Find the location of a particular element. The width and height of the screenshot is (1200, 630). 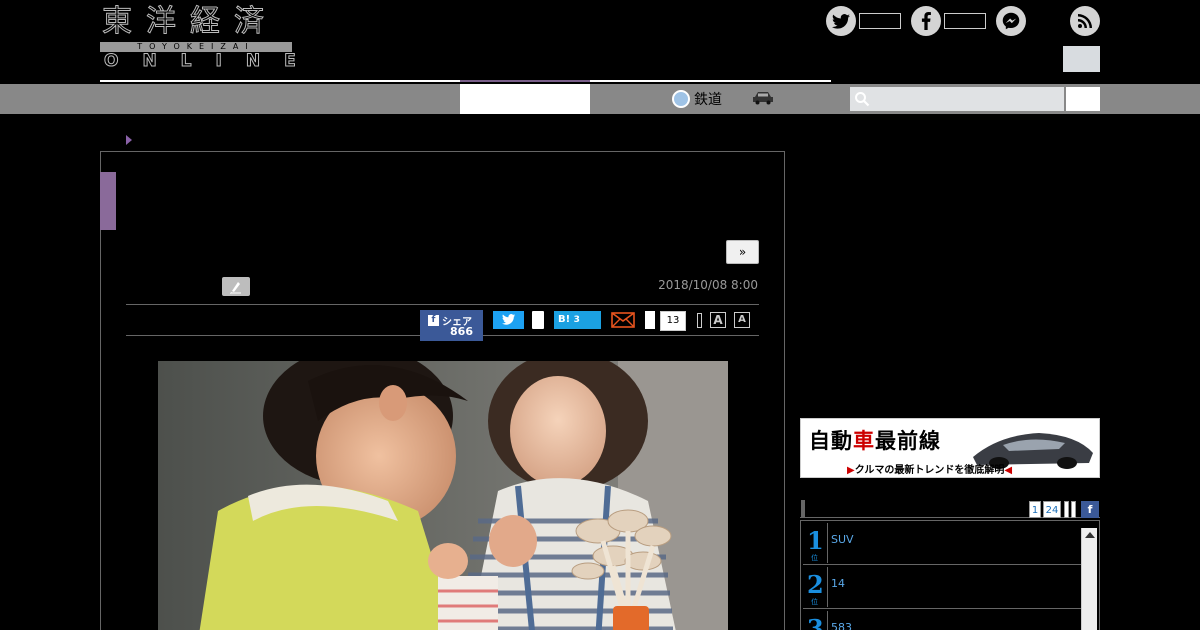

search-icon is located at coordinates (862, 99).